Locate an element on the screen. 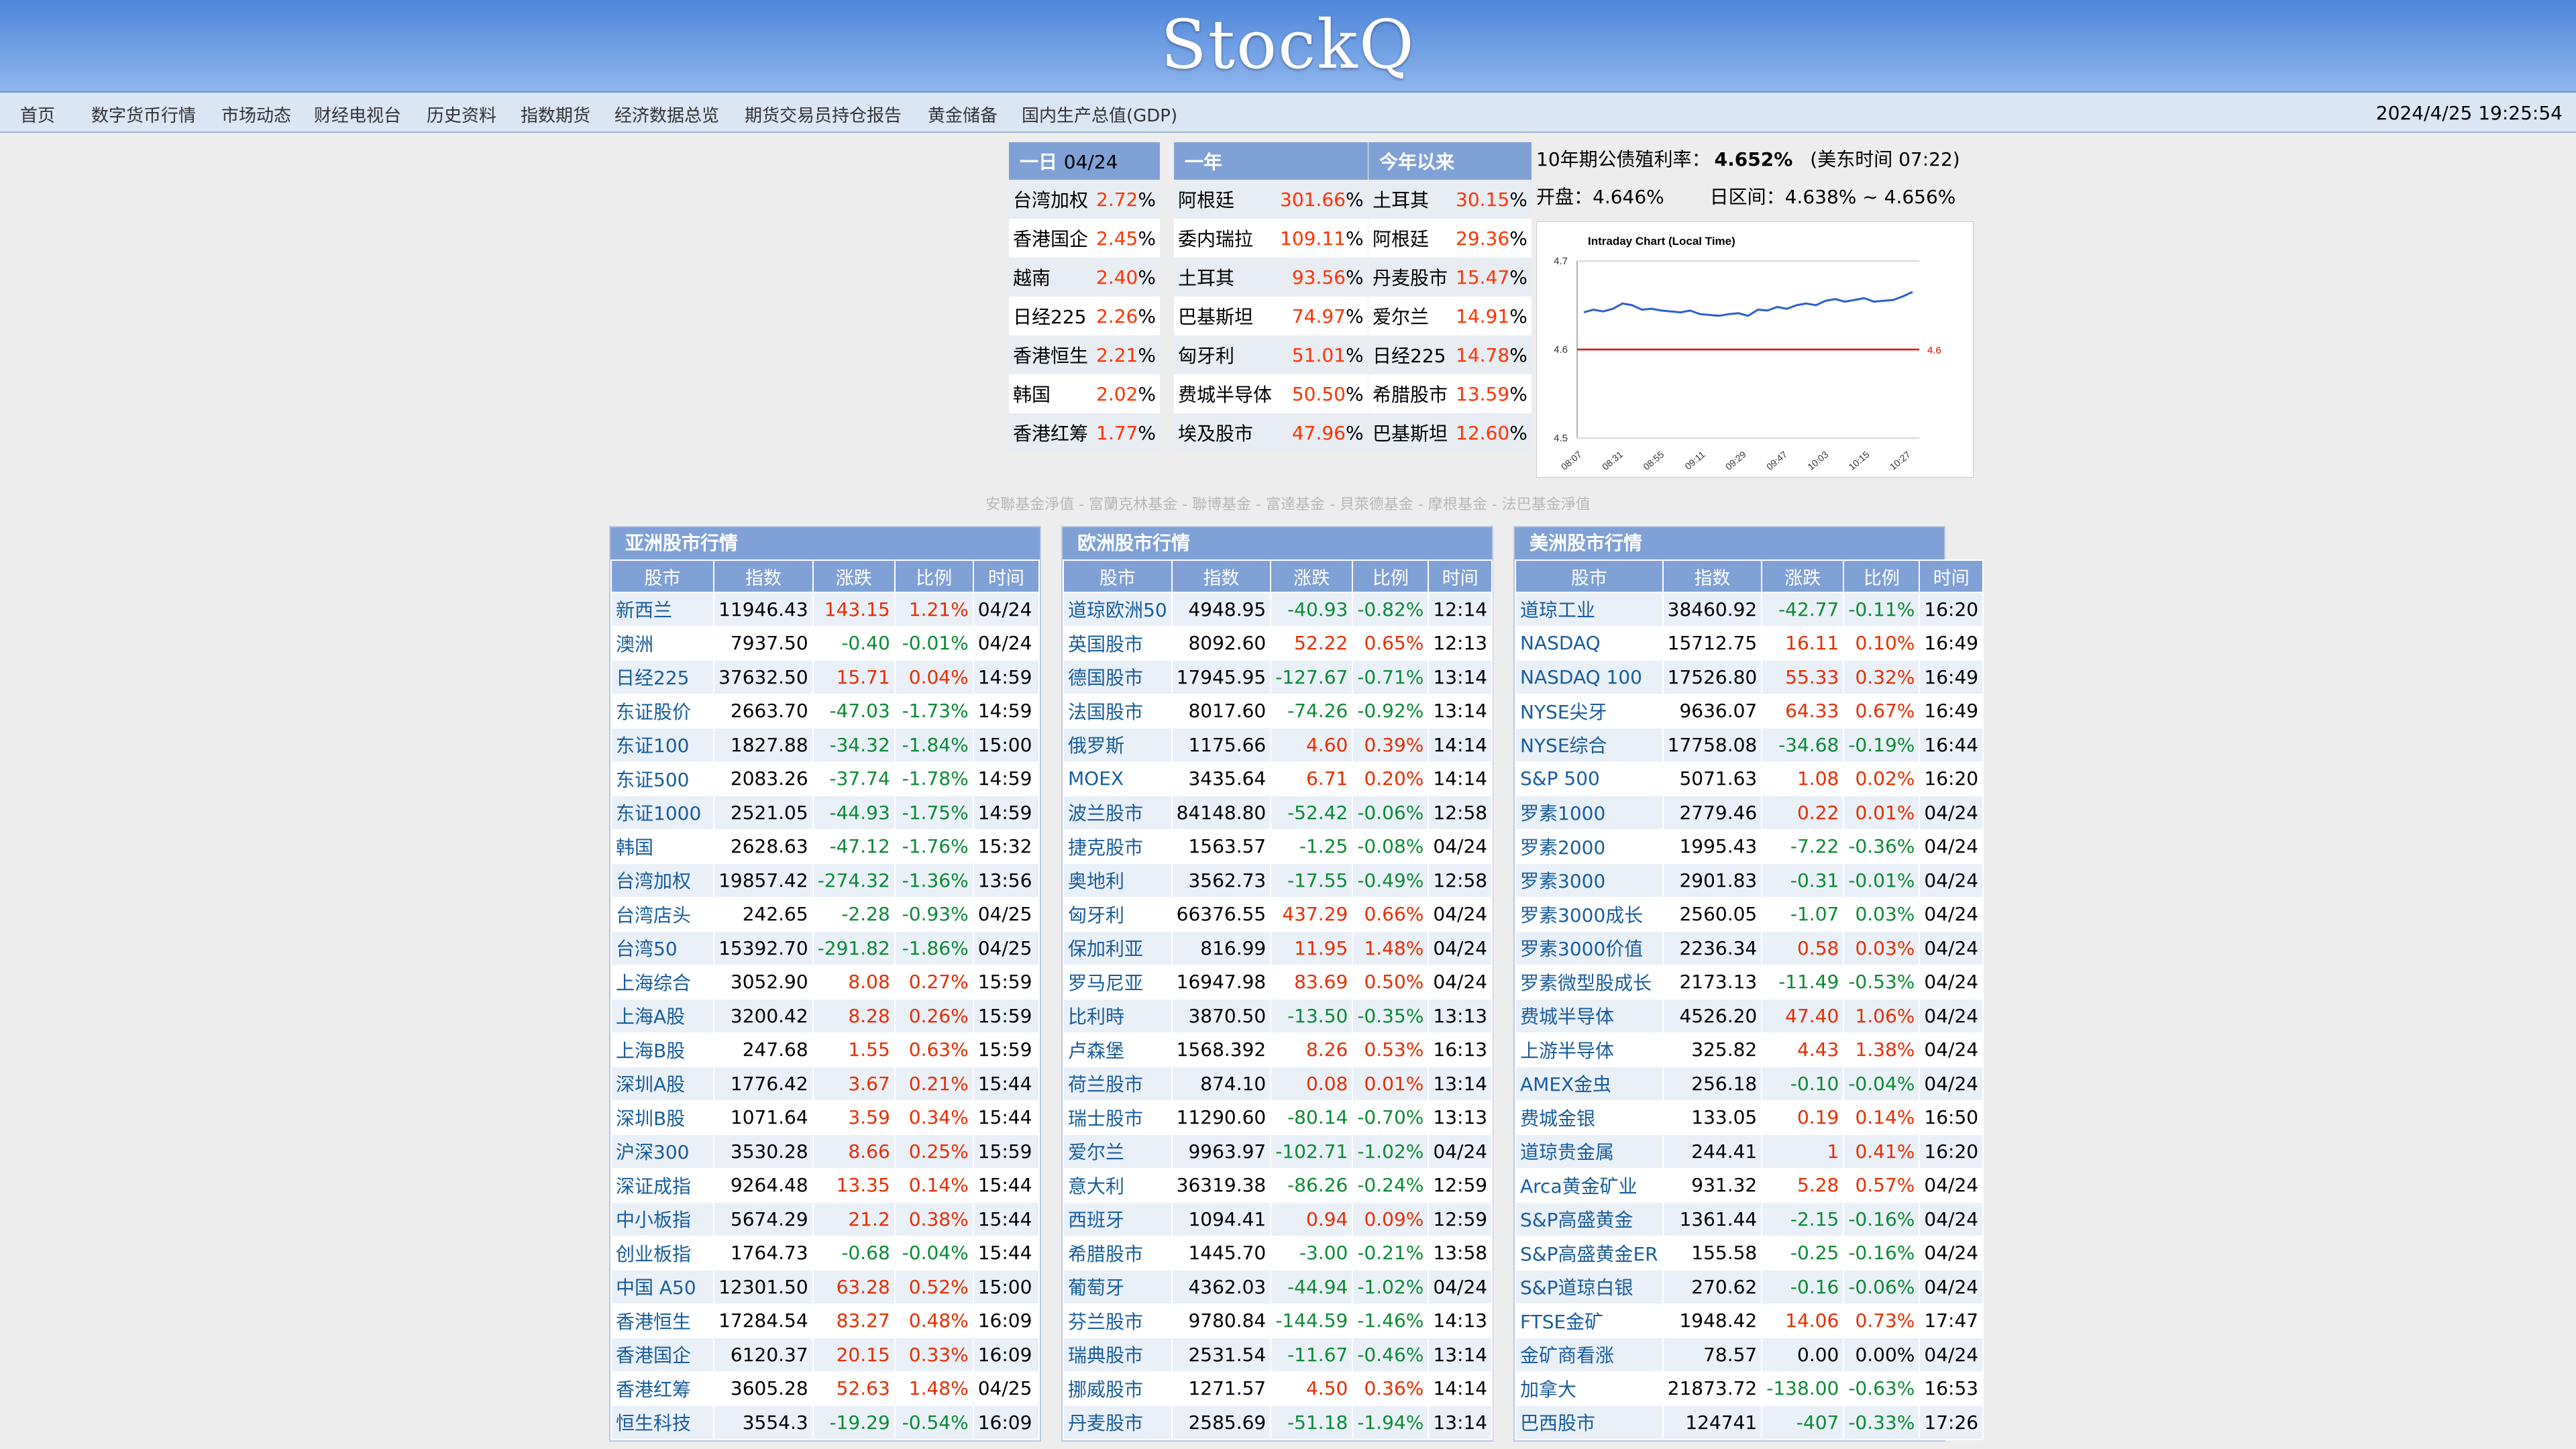 Image resolution: width=2576 pixels, height=1449 pixels. top-market-name: 香港恒生 is located at coordinates (1051, 354).